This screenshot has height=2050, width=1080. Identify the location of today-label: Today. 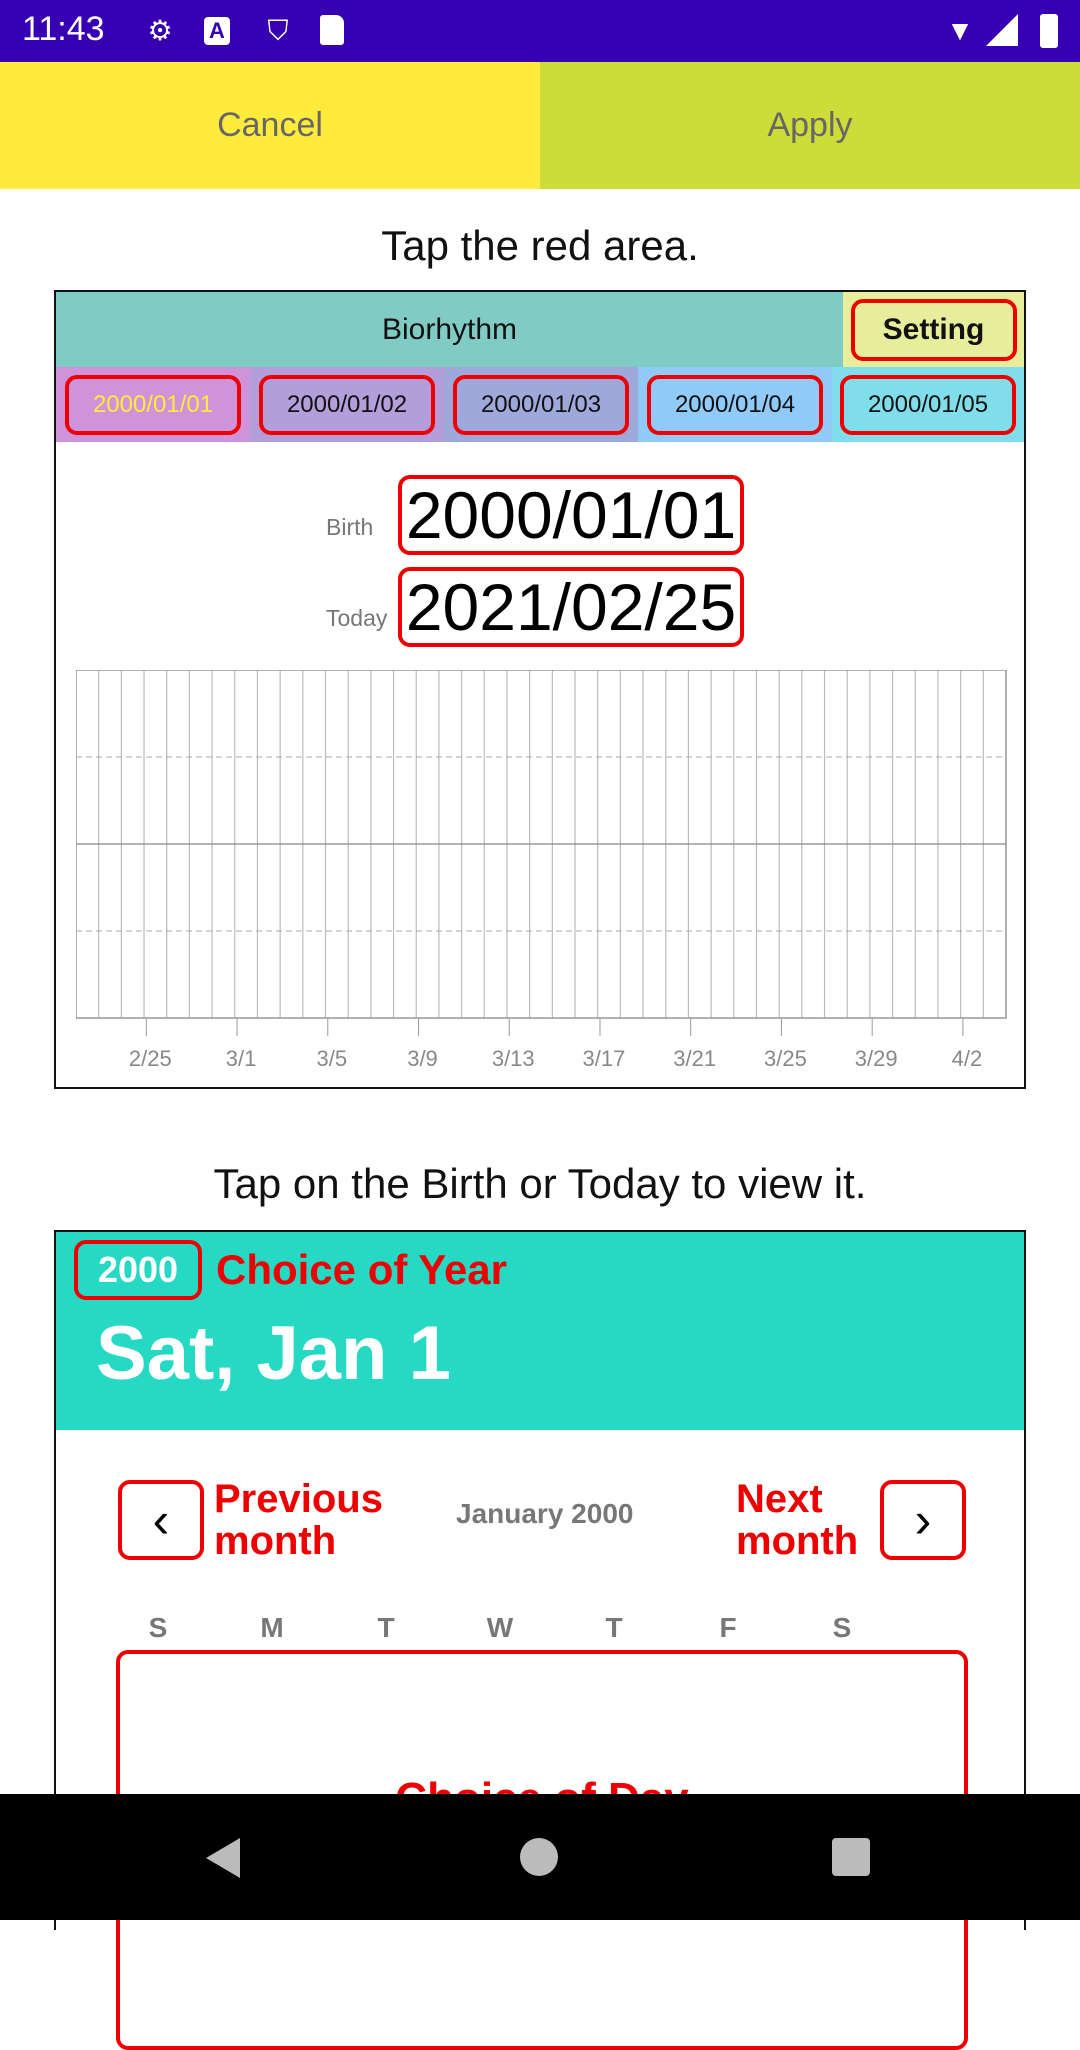
(357, 618).